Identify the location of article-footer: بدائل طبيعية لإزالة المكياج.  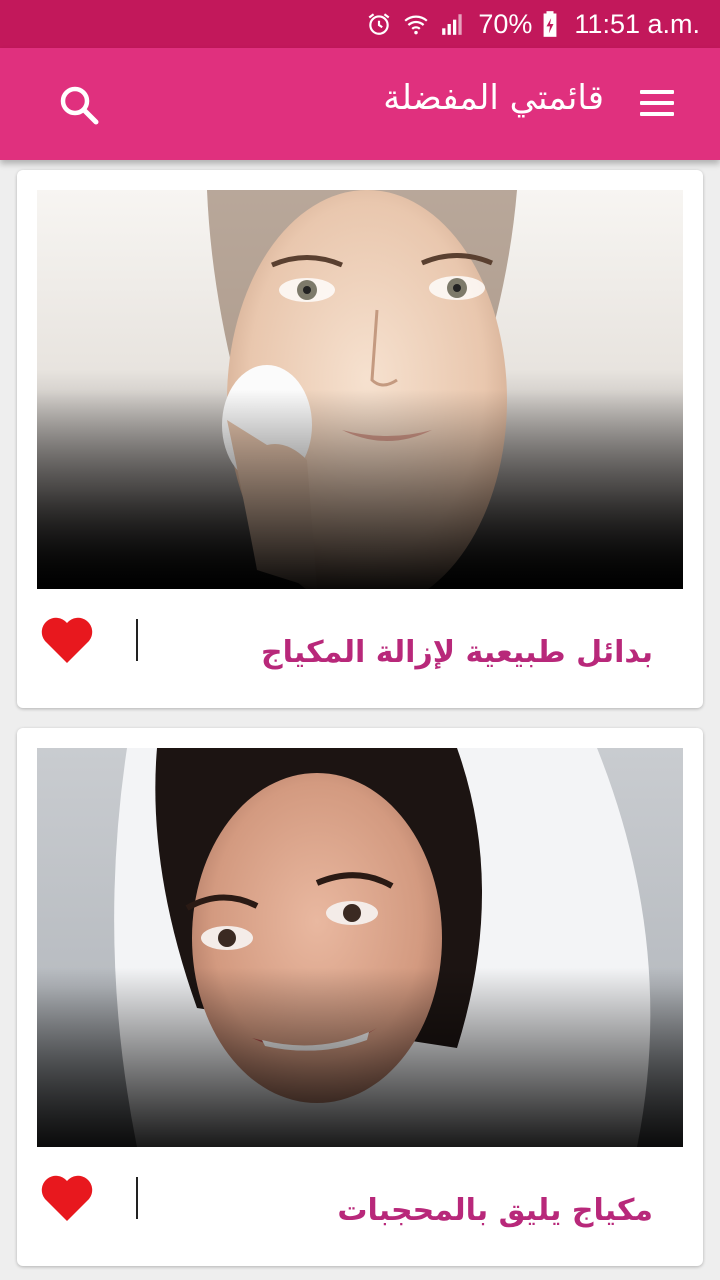
(360, 648).